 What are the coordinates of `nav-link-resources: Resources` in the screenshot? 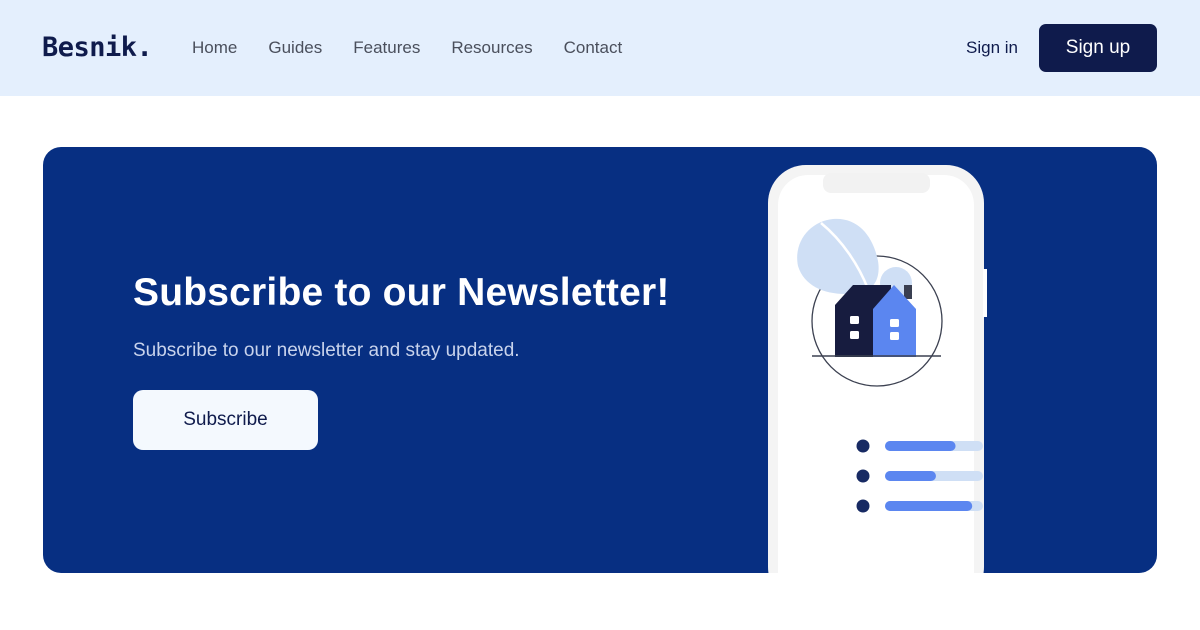 It's located at (491, 48).